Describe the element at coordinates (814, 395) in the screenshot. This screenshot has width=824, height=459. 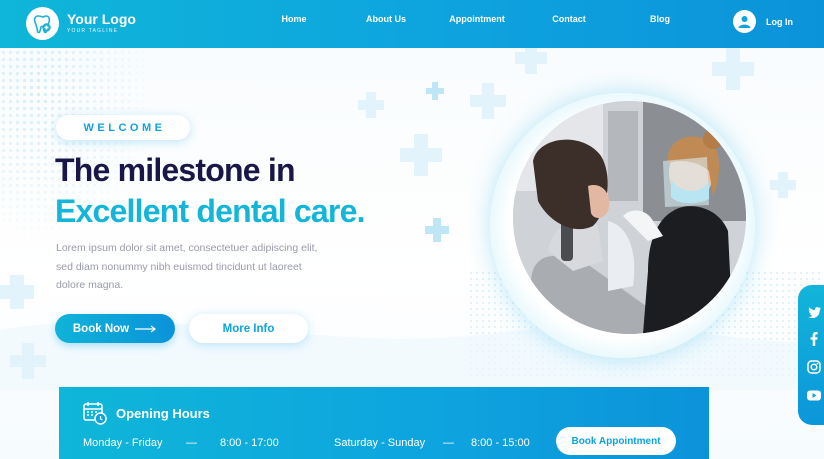
I see `youtube-icon` at that location.